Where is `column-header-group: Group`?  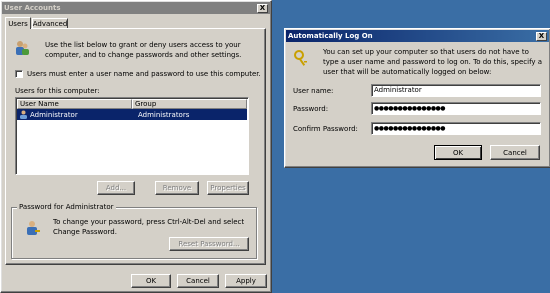
column-header-group: Group is located at coordinates (189, 104).